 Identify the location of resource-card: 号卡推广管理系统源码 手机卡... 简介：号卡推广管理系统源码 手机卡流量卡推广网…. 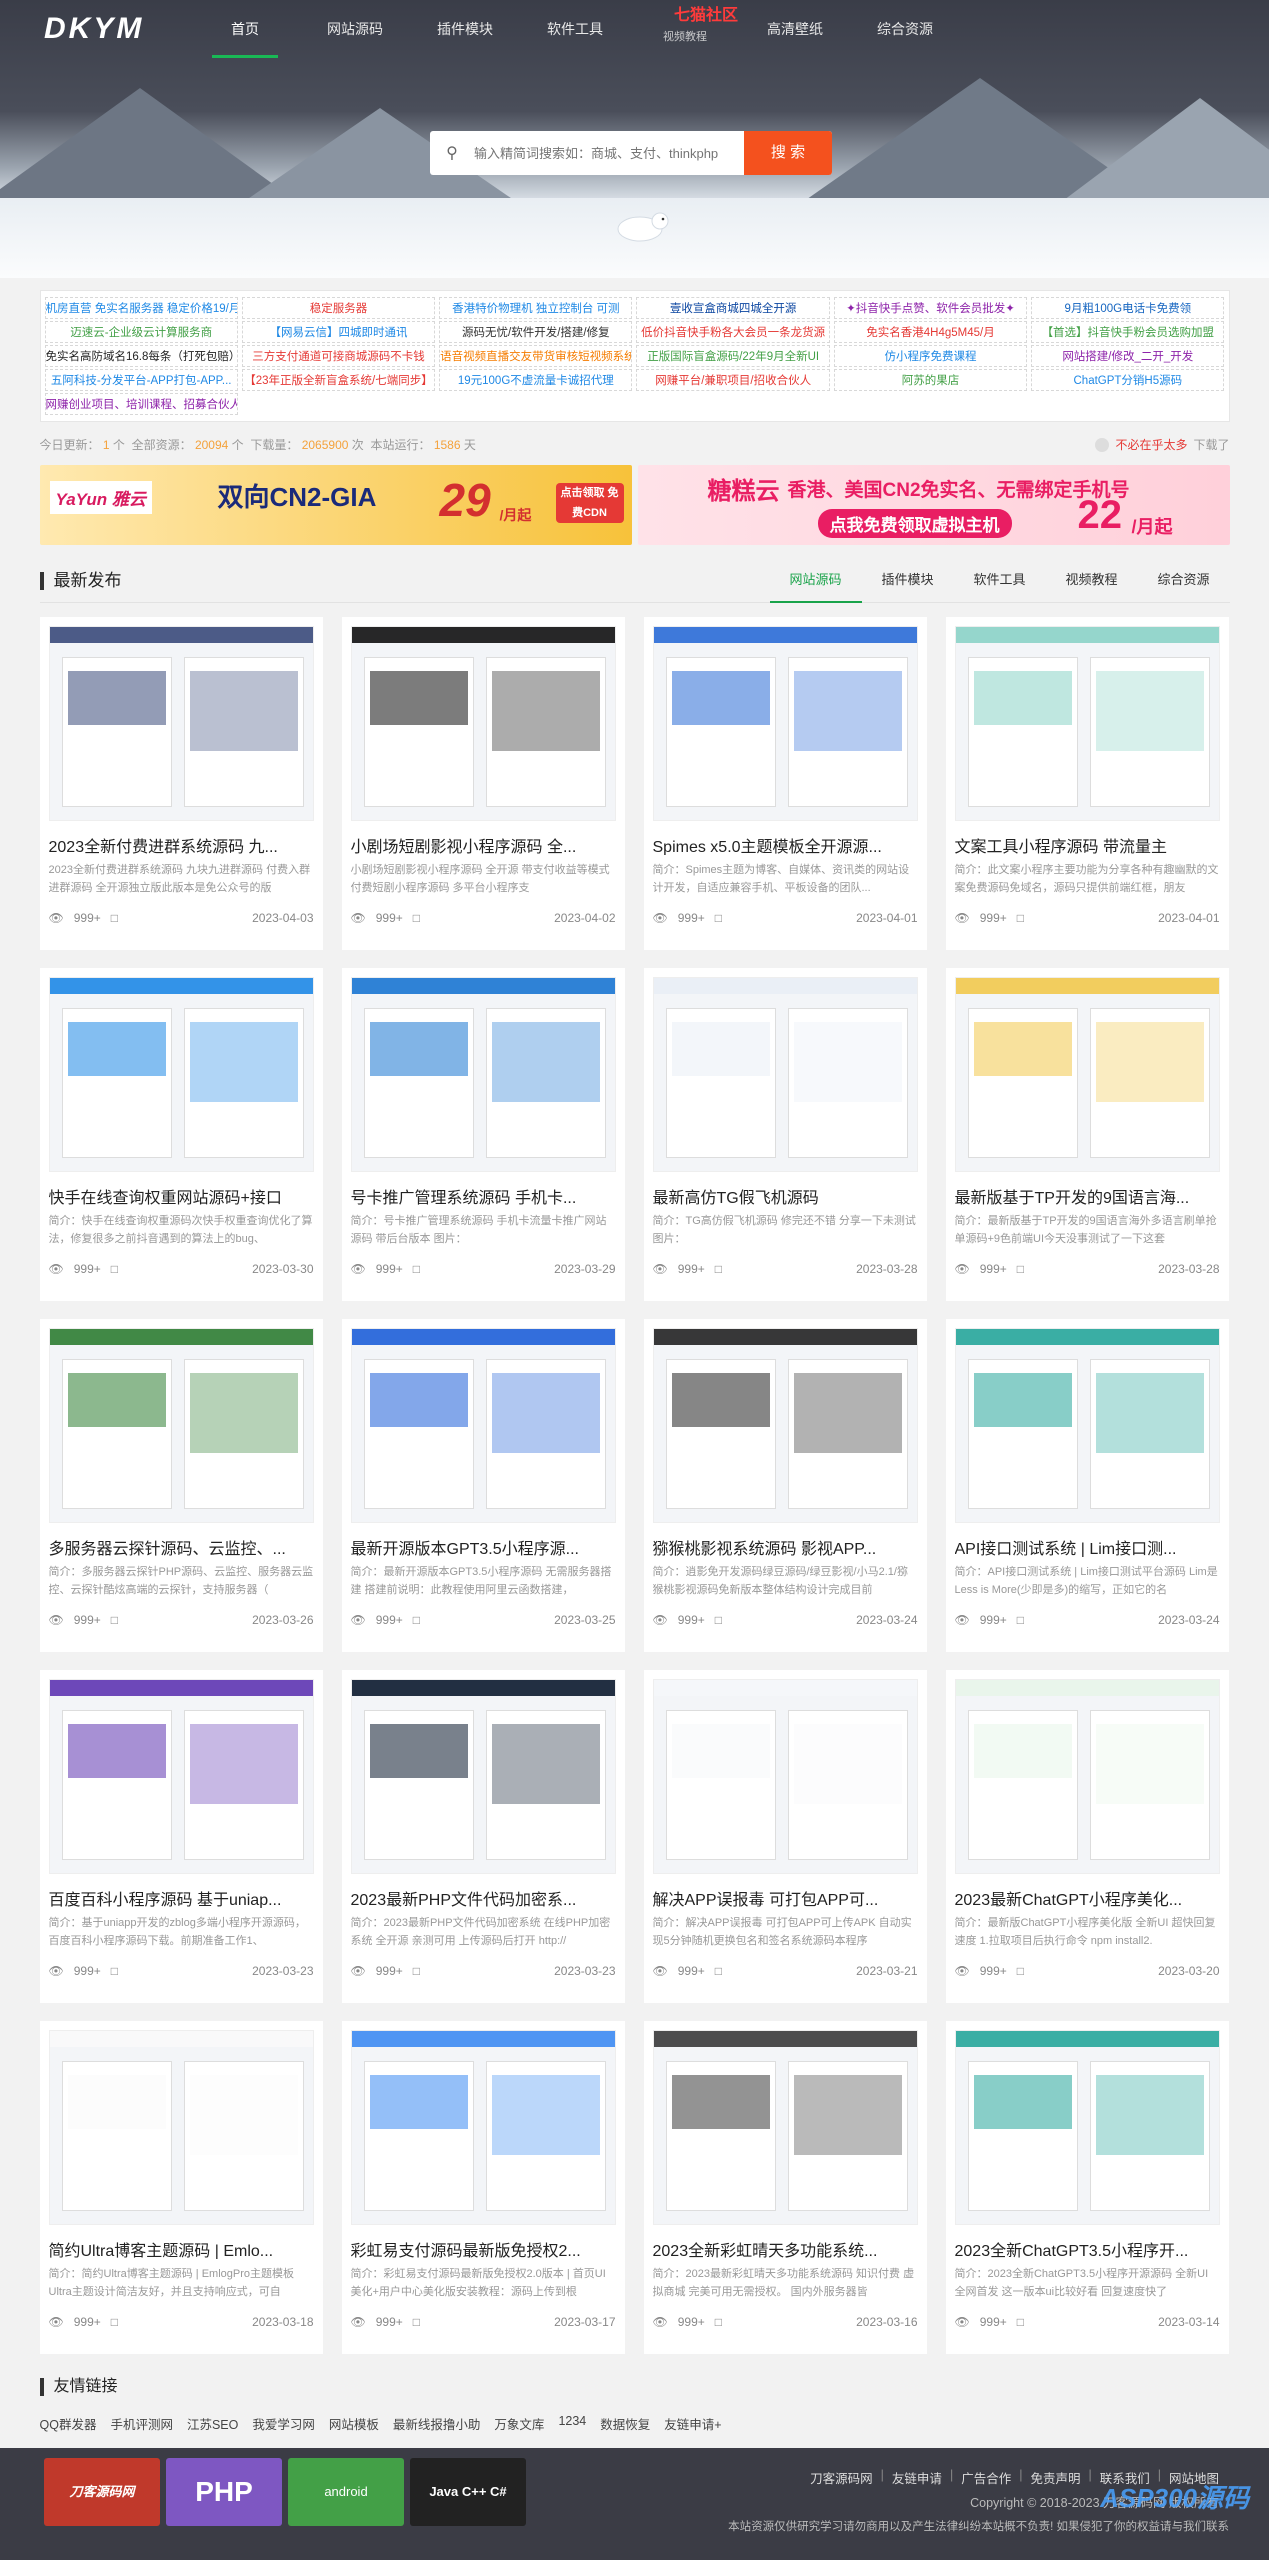
(483, 1134).